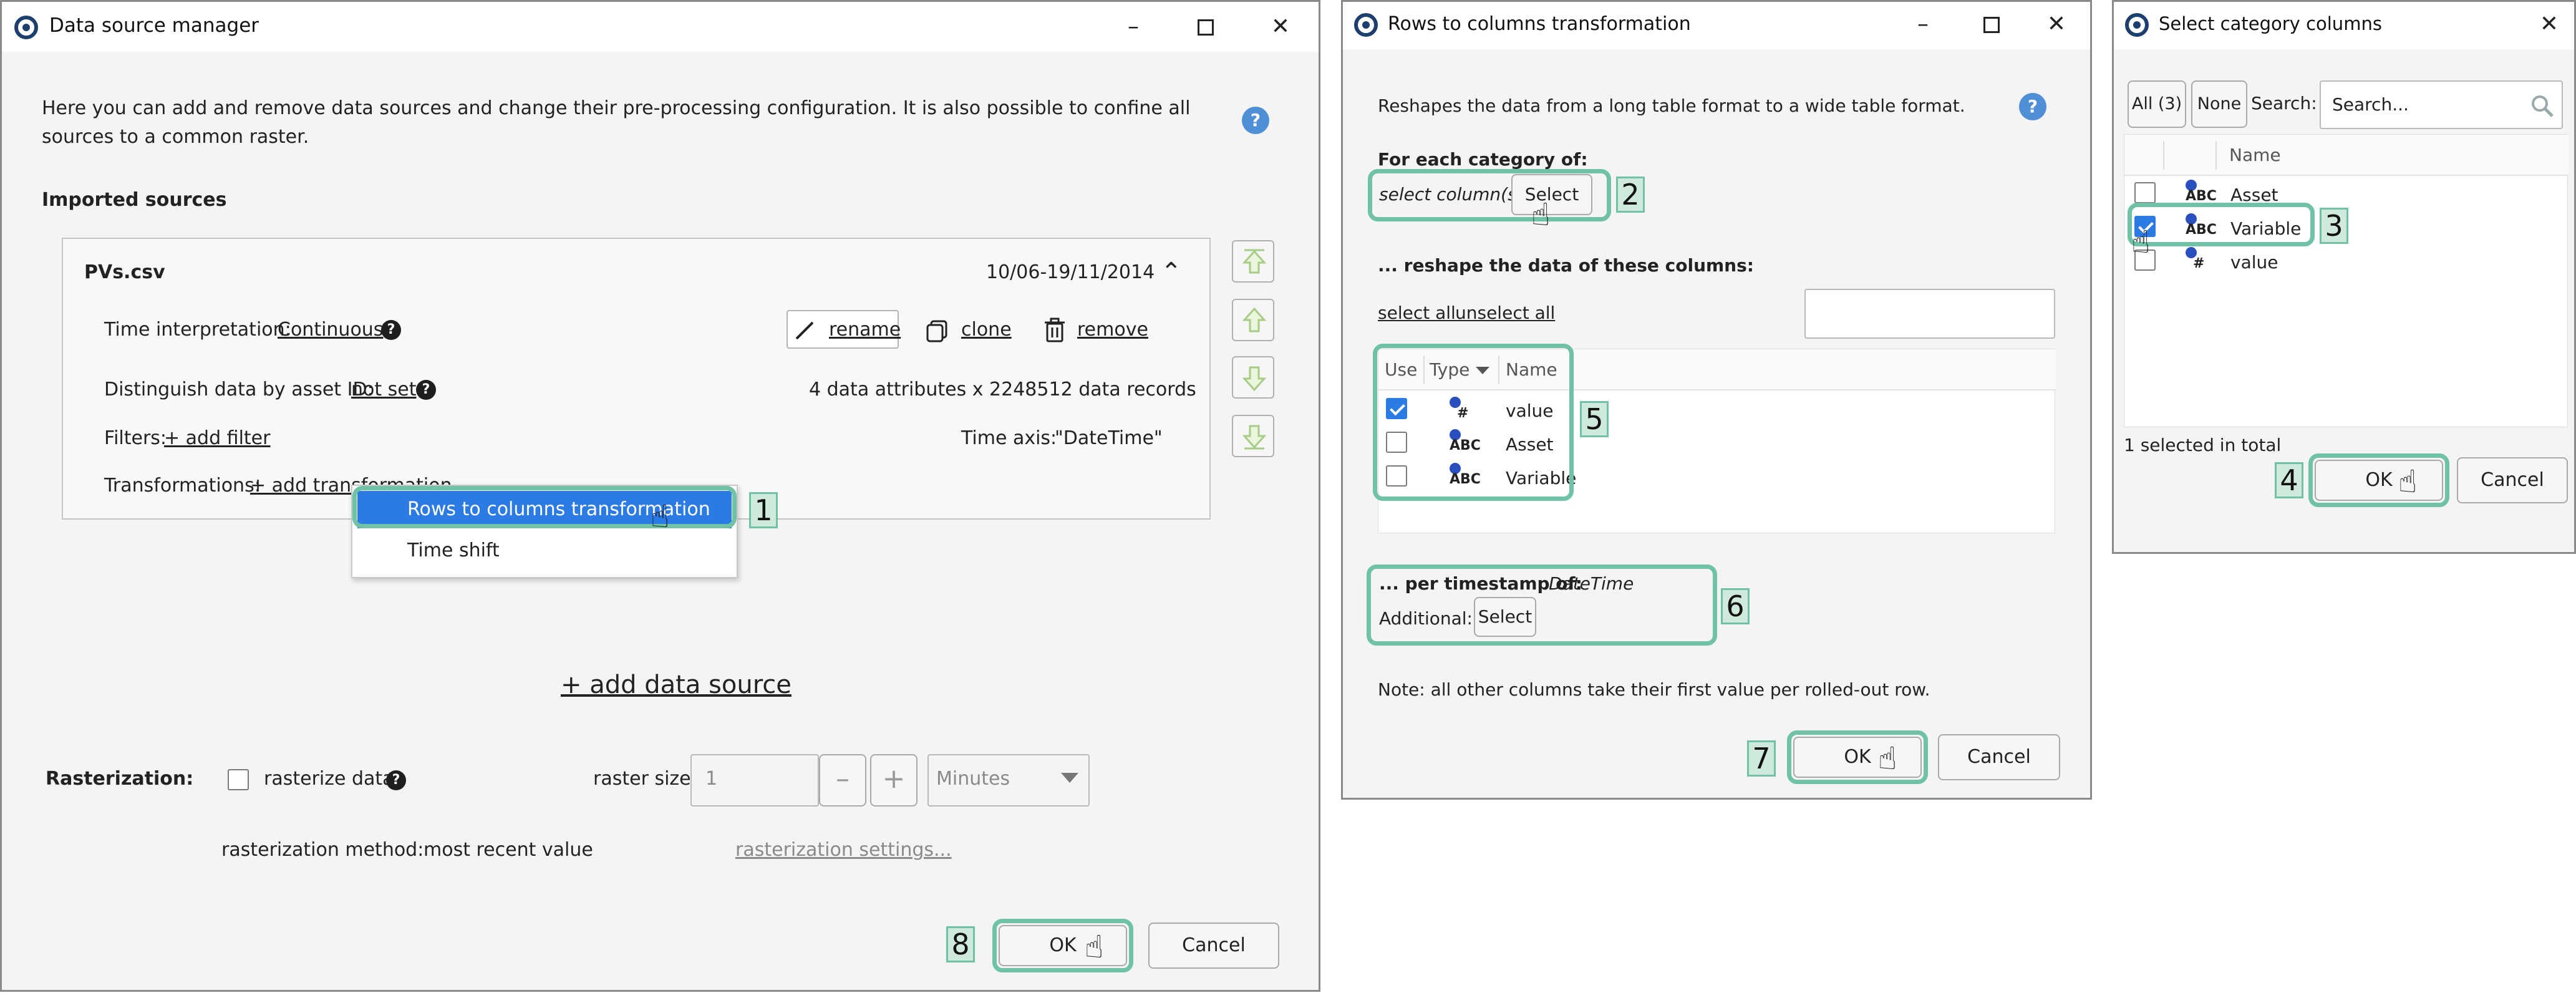  What do you see at coordinates (1253, 377) in the screenshot?
I see `move-down-button` at bounding box center [1253, 377].